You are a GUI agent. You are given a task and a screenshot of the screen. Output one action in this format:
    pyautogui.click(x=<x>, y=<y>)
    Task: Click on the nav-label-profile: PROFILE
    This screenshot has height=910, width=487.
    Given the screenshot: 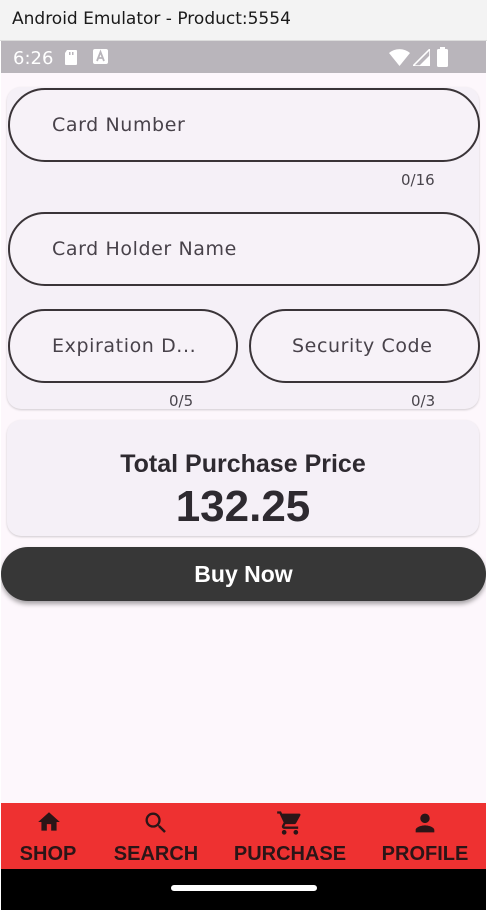 What is the action you would take?
    pyautogui.click(x=425, y=854)
    